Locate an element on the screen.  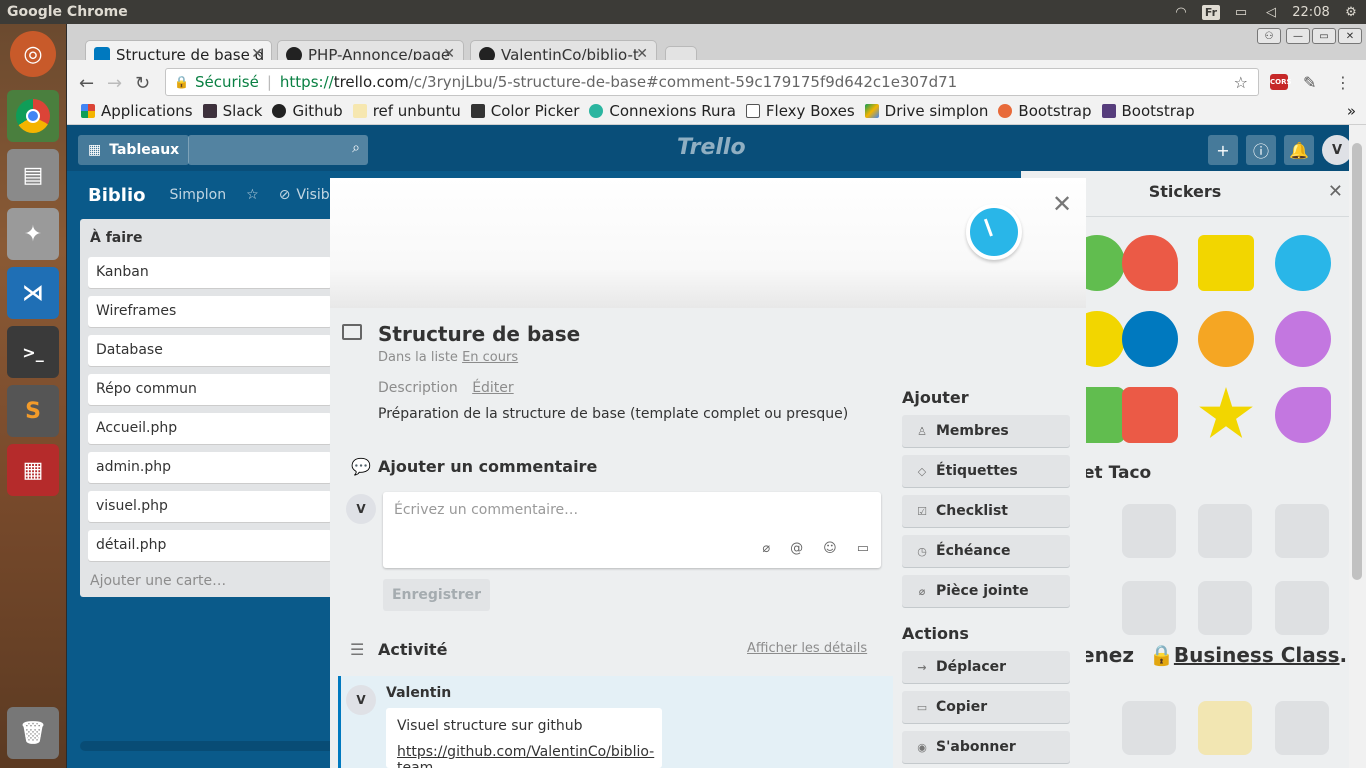
thumbsdown-sticker-icon is located at coordinates (1150, 415).